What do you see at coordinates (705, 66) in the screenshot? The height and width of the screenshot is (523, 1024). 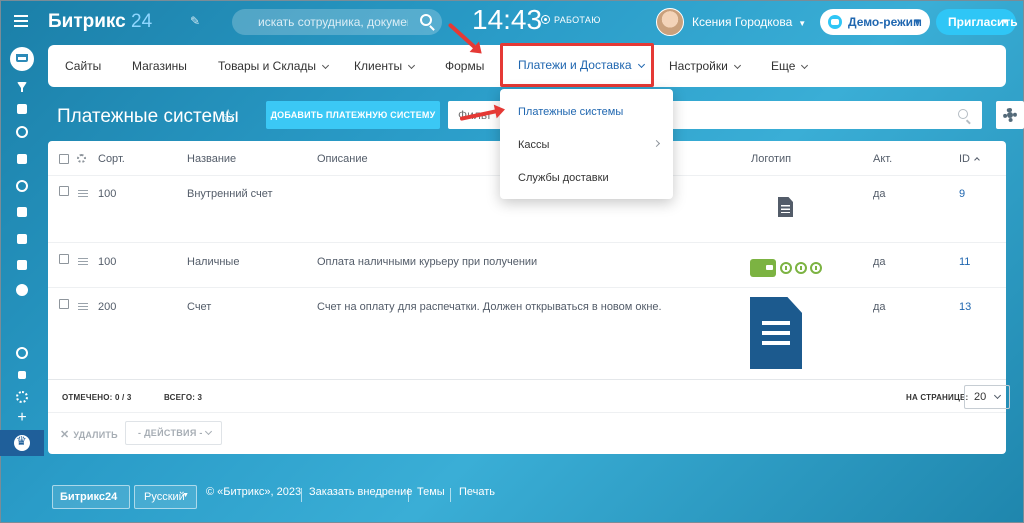 I see `tab-settings: Настройки` at bounding box center [705, 66].